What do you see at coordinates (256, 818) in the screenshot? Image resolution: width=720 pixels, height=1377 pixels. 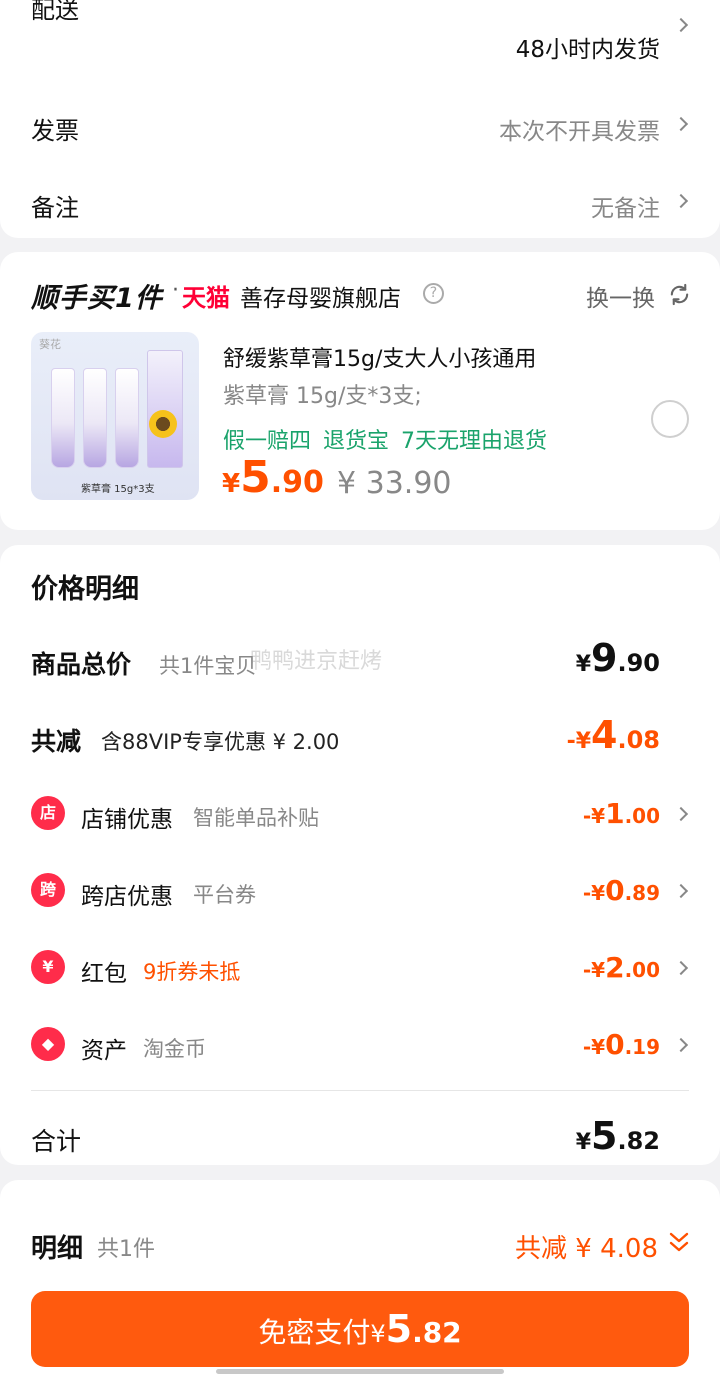 I see `shop-discount-sub: 智能单品补贴` at bounding box center [256, 818].